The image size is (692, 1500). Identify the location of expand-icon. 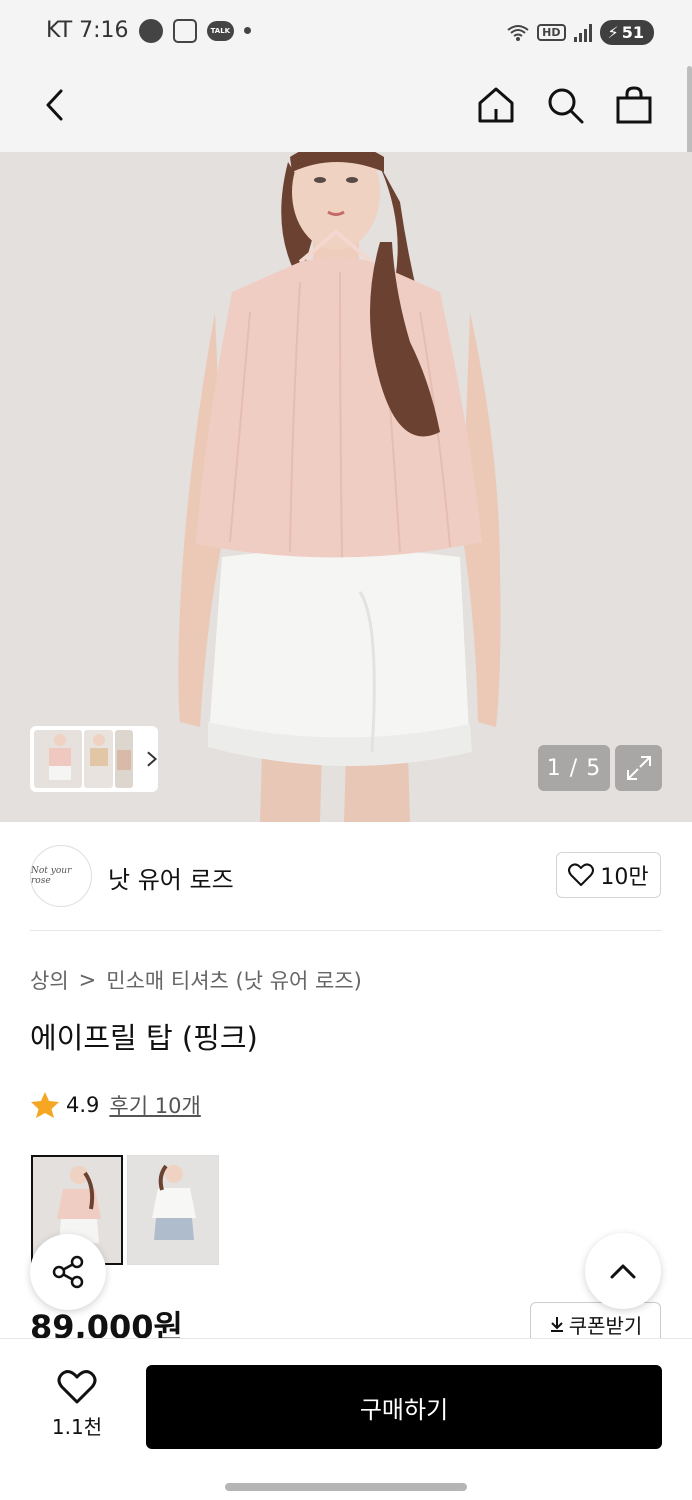
(638, 768).